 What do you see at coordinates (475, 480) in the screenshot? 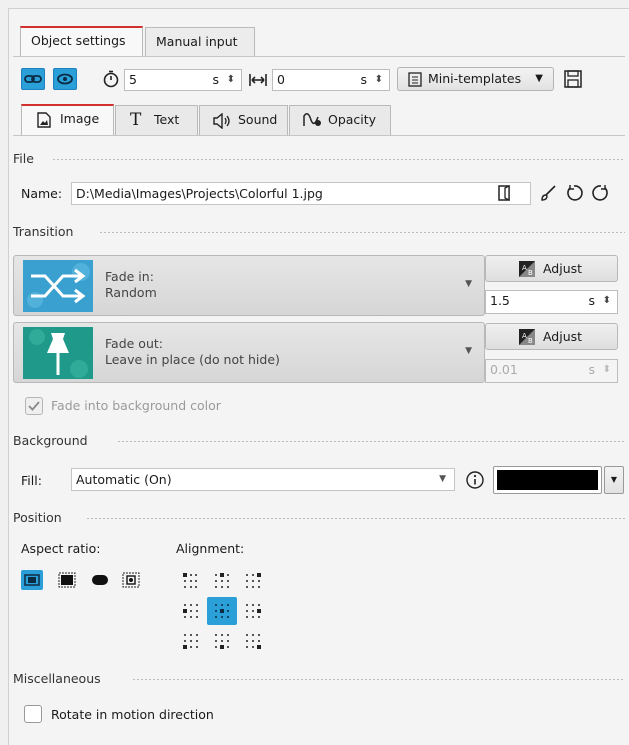
I see `info-icon` at bounding box center [475, 480].